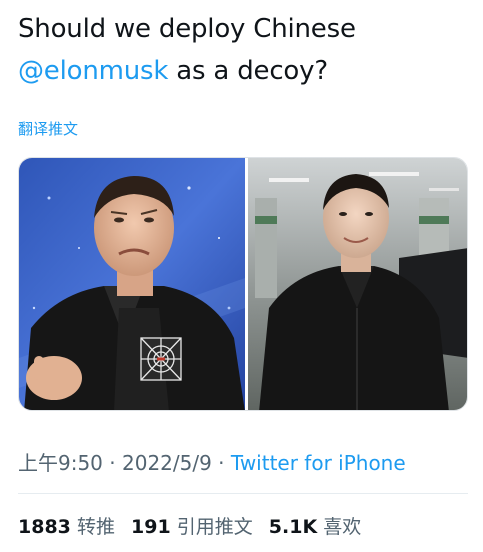 The image size is (483, 552). Describe the element at coordinates (342, 527) in the screenshot. I see `likes-label: 喜欢` at that location.